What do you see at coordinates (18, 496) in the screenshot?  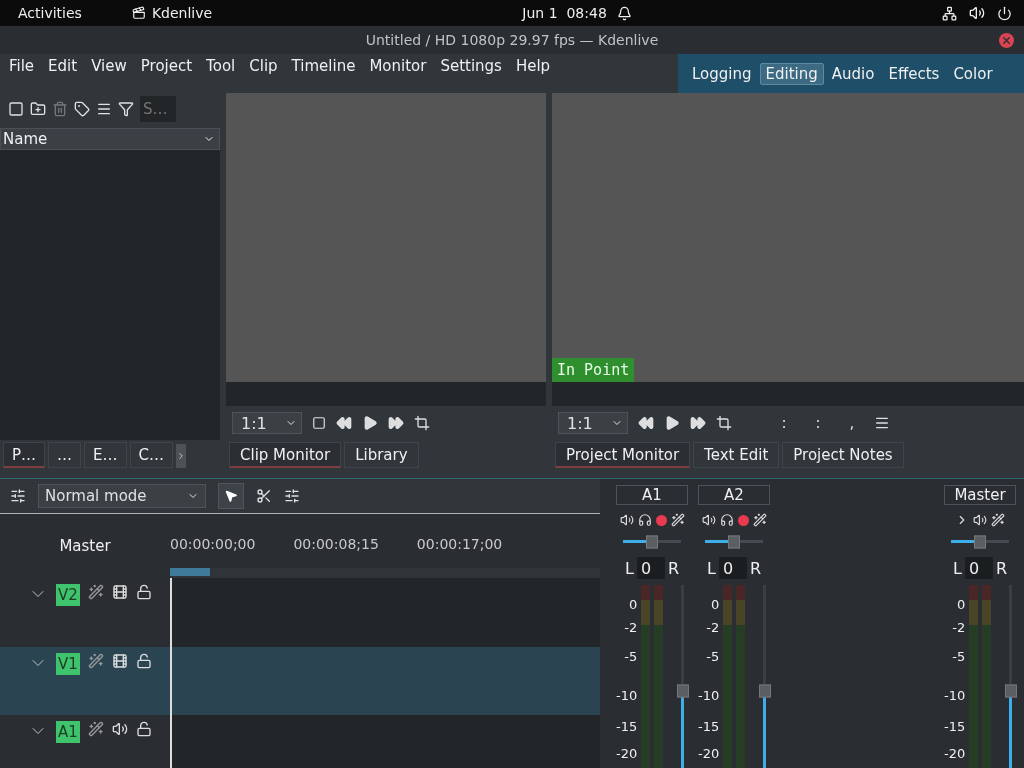 I see `sliders-icon` at bounding box center [18, 496].